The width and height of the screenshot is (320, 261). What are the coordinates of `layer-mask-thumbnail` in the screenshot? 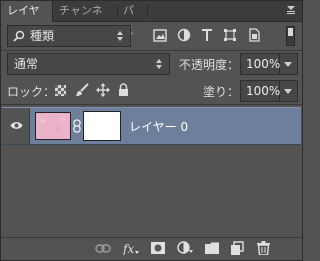 It's located at (102, 126).